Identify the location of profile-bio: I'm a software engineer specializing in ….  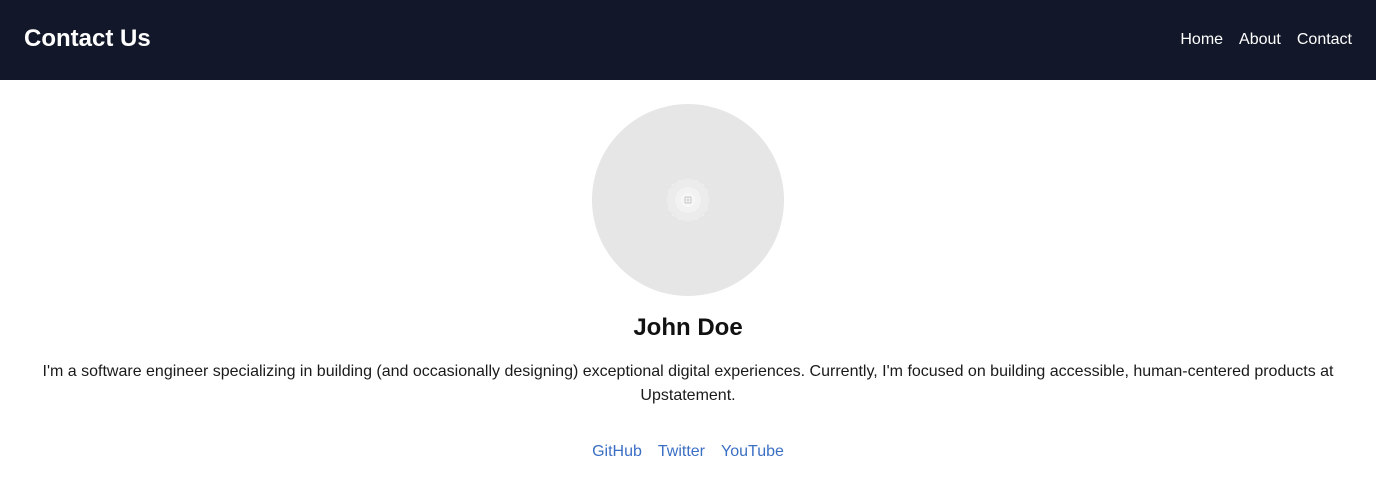
(688, 383).